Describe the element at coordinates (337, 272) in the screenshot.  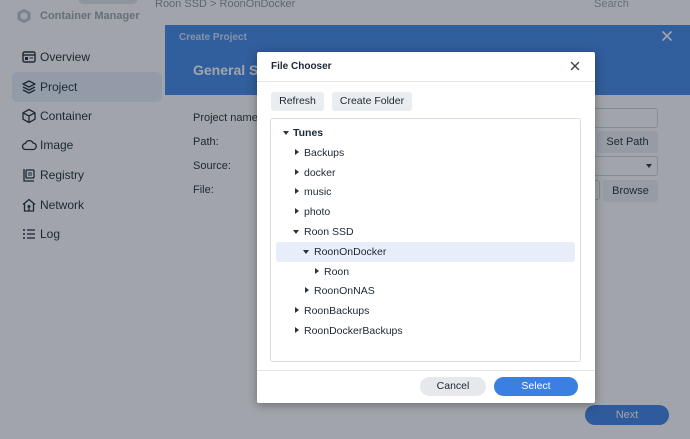
I see `tree-item-label: Roon` at that location.